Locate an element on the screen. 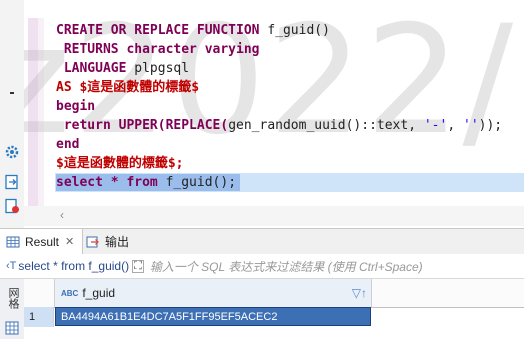  code-line-8: $這是函數體的標籤$; is located at coordinates (119, 163).